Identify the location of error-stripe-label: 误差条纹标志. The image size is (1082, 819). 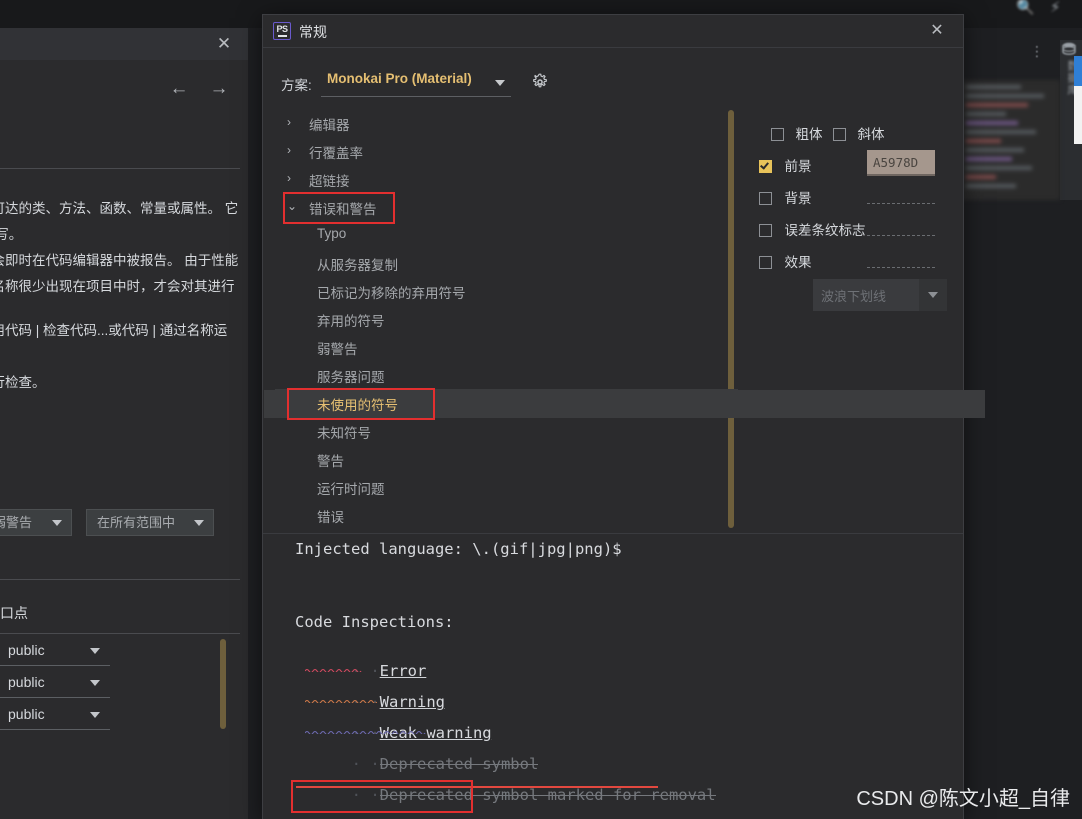
(825, 230).